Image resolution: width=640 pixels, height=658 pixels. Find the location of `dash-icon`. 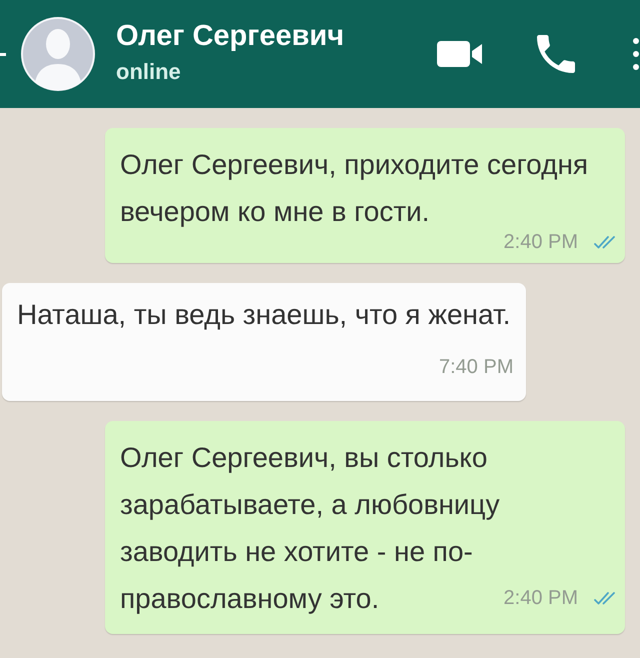

dash-icon is located at coordinates (3, 54).